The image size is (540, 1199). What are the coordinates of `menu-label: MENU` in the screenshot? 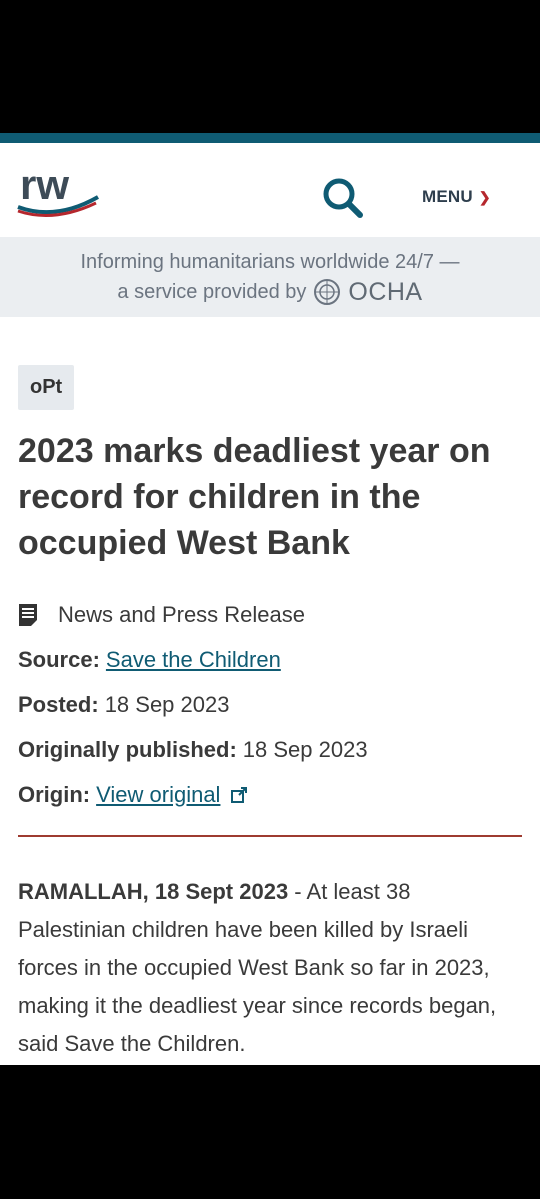 It's located at (447, 196).